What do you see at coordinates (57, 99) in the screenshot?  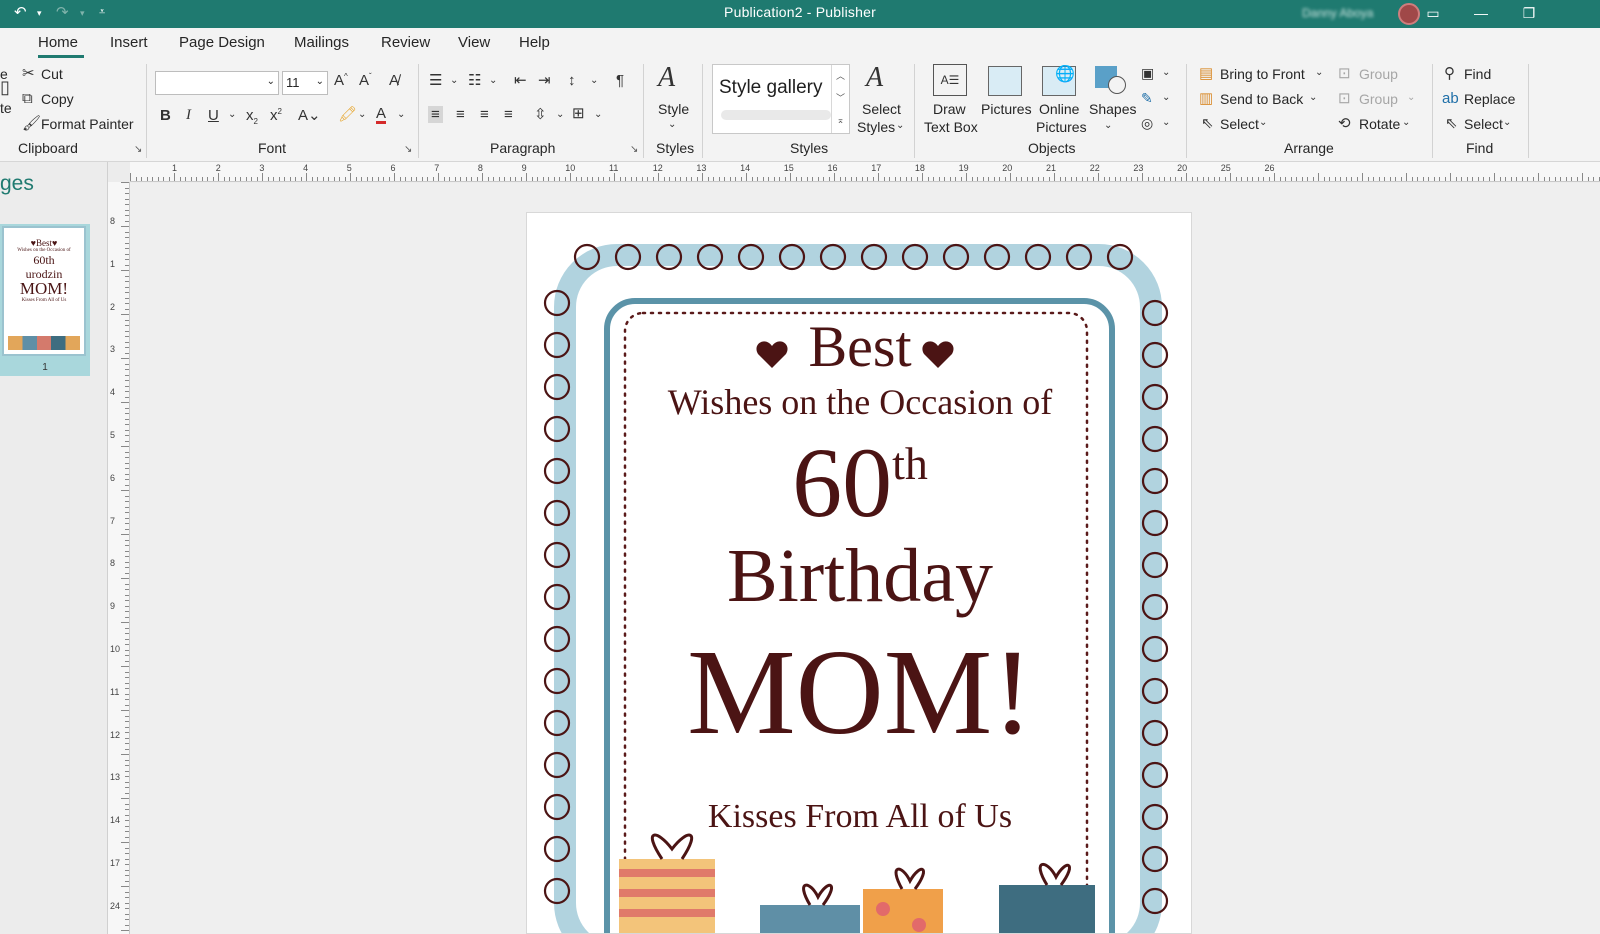 I see `copy-button: Copy` at bounding box center [57, 99].